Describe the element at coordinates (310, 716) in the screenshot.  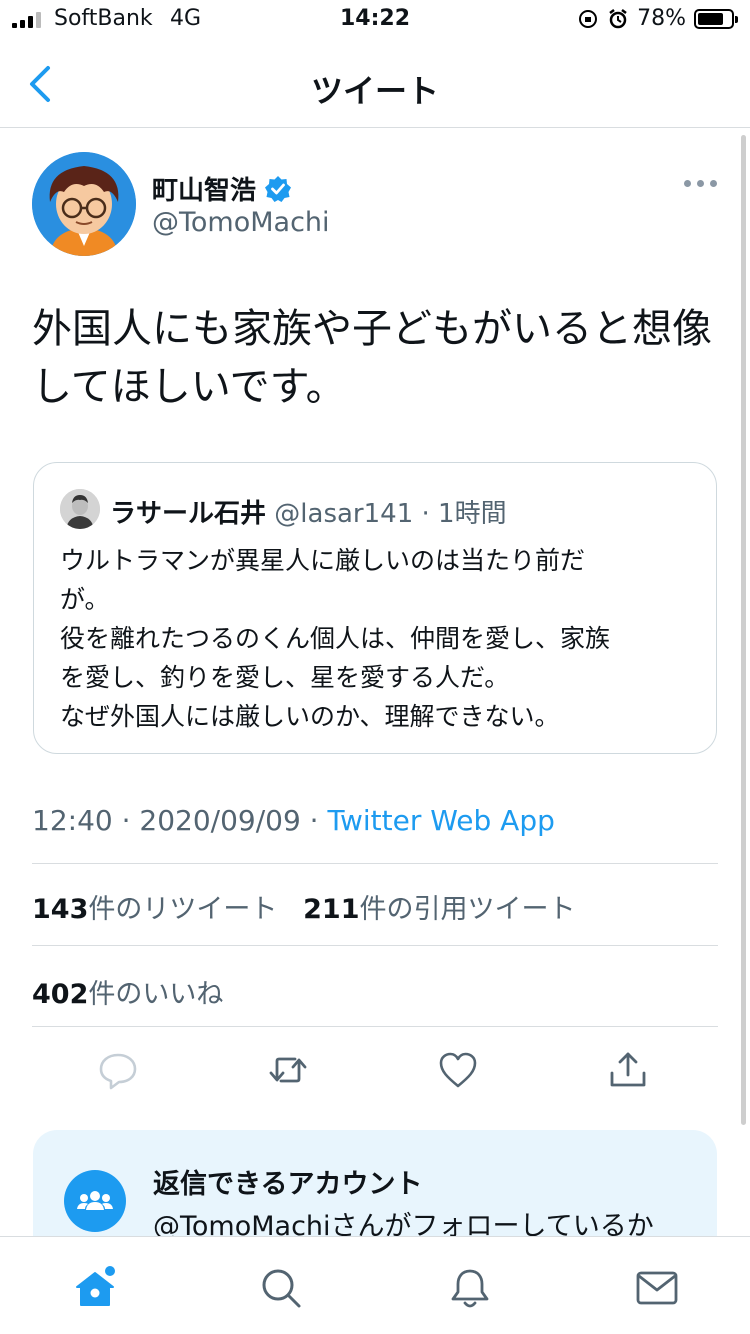
I see `quoted-line: なぜ外国人には厳しいのか、理解できない。` at that location.